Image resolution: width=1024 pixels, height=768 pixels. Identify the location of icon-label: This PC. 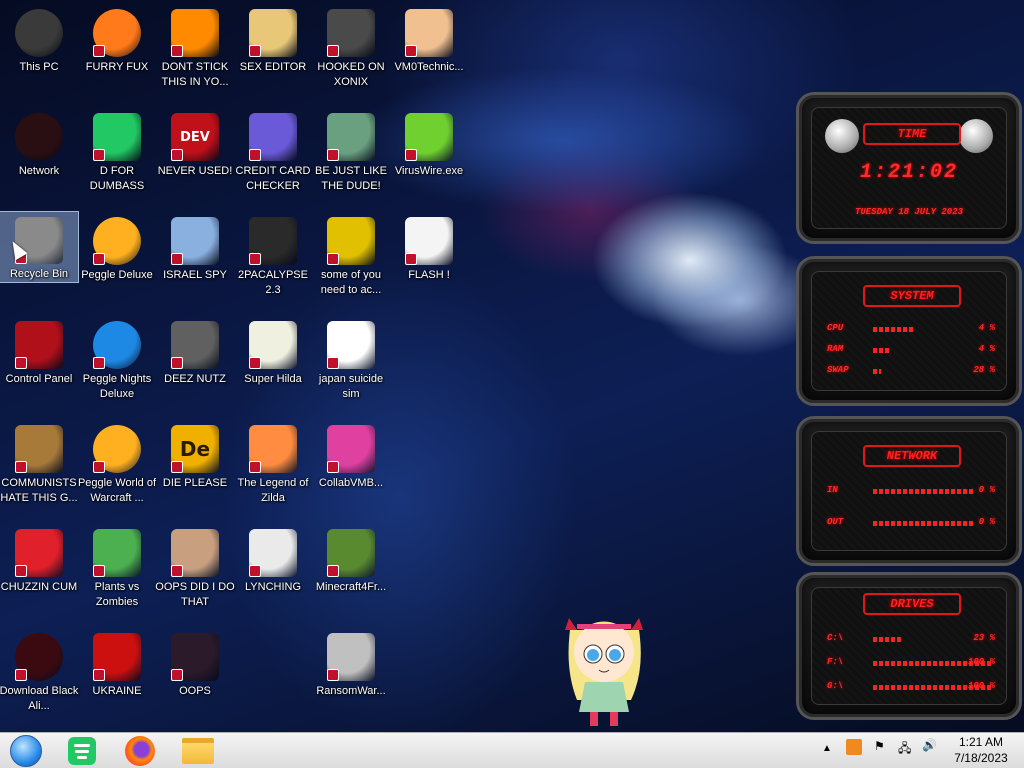
(39, 67).